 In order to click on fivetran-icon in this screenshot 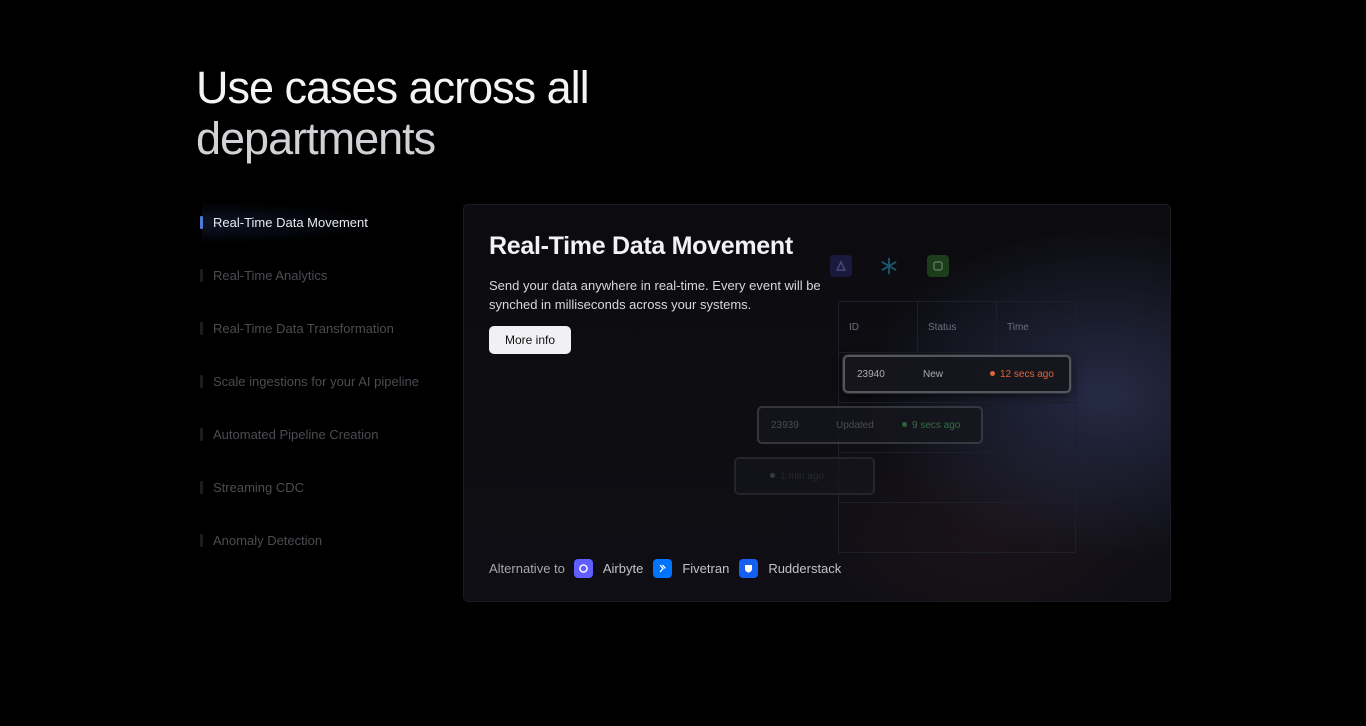, I will do `click(663, 568)`.